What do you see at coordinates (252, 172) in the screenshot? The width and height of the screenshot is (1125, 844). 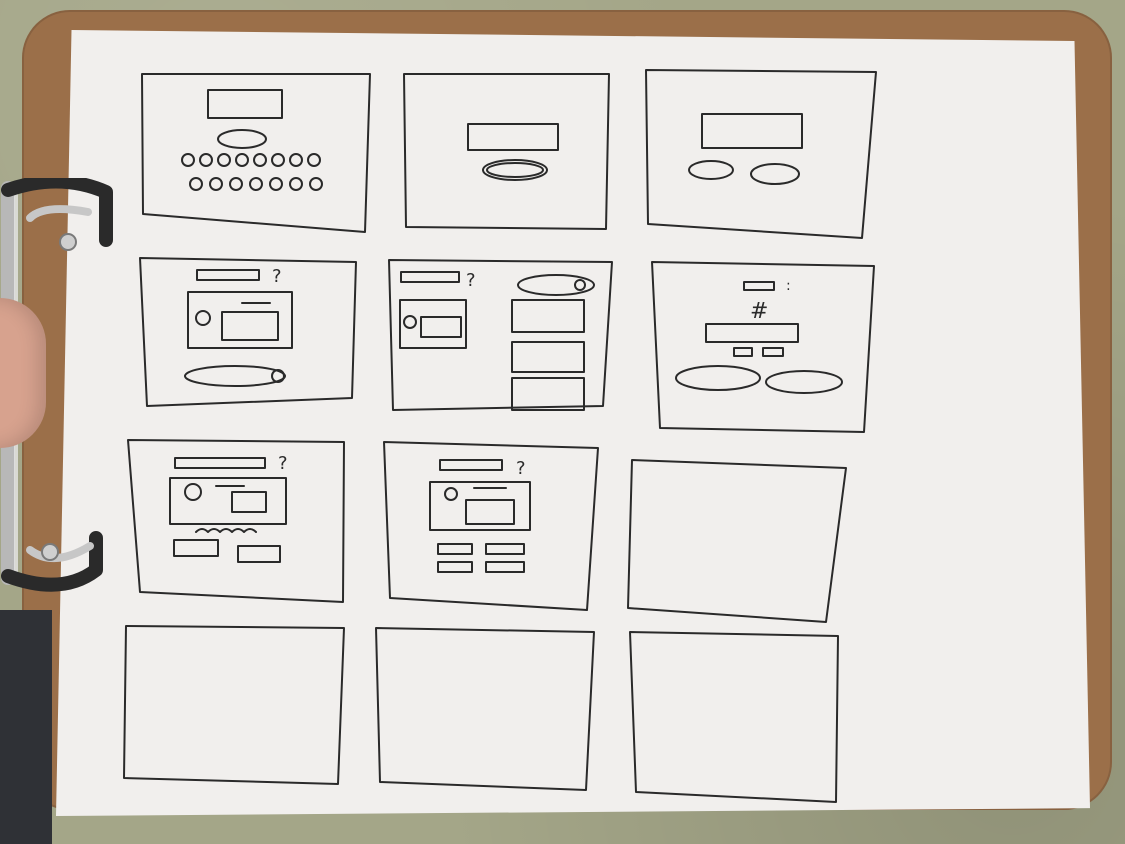 I see `panel-1-dots` at bounding box center [252, 172].